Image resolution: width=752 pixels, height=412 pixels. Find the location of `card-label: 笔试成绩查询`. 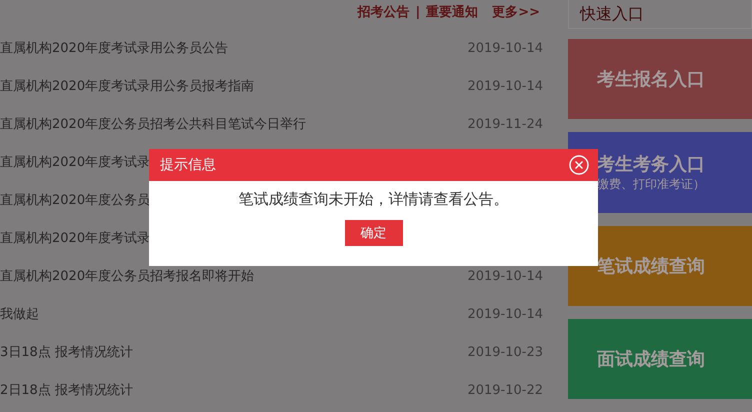

card-label: 笔试成绩查询 is located at coordinates (651, 266).